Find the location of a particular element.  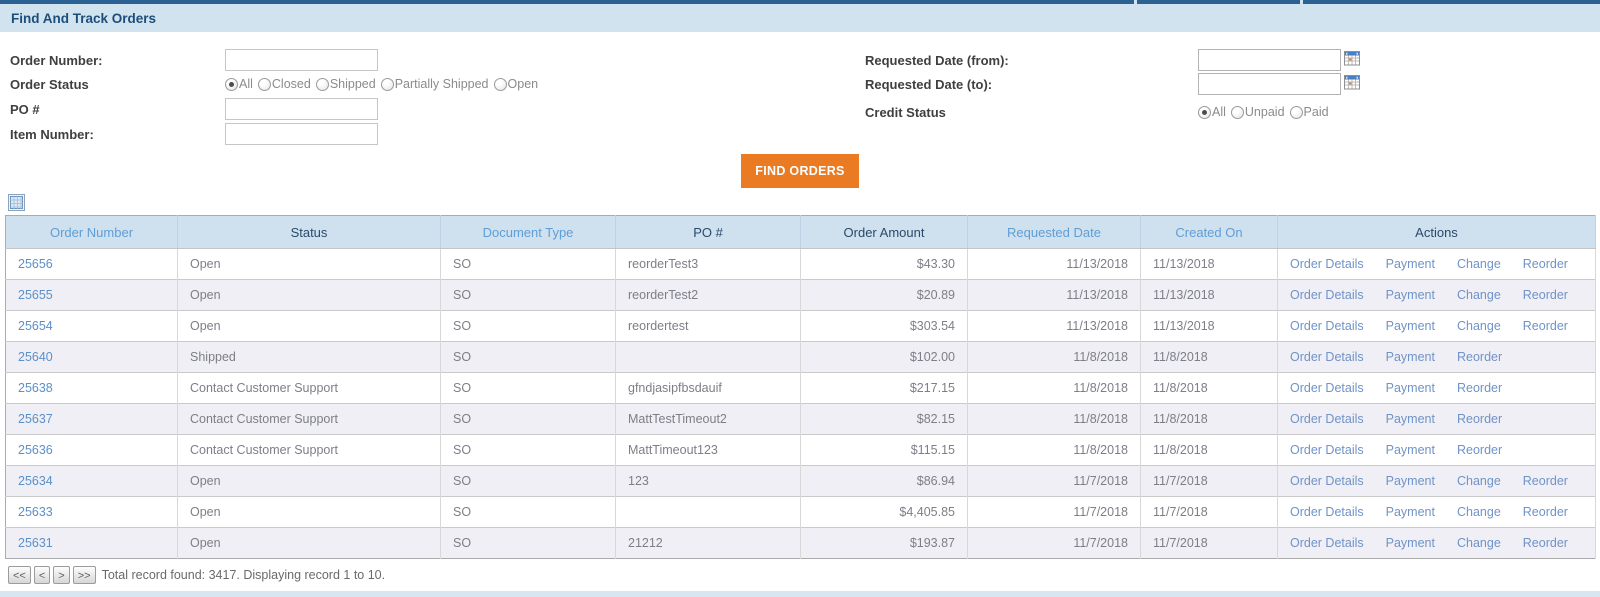

radio-option-unpaid: Unpaid is located at coordinates (1257, 112).